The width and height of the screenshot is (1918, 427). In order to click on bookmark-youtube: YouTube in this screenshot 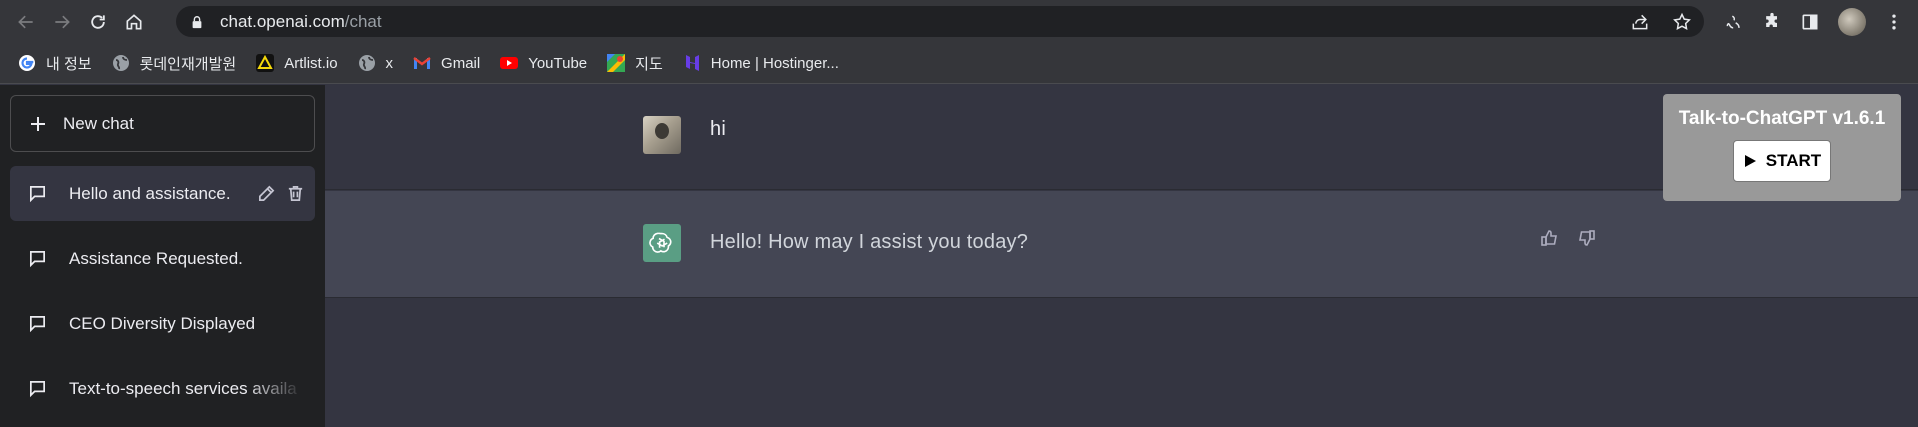, I will do `click(547, 63)`.